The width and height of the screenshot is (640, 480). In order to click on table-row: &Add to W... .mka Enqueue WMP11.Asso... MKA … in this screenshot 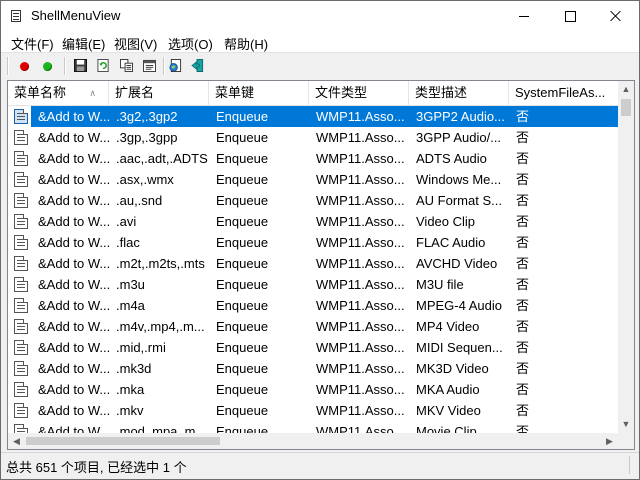, I will do `click(313, 389)`.